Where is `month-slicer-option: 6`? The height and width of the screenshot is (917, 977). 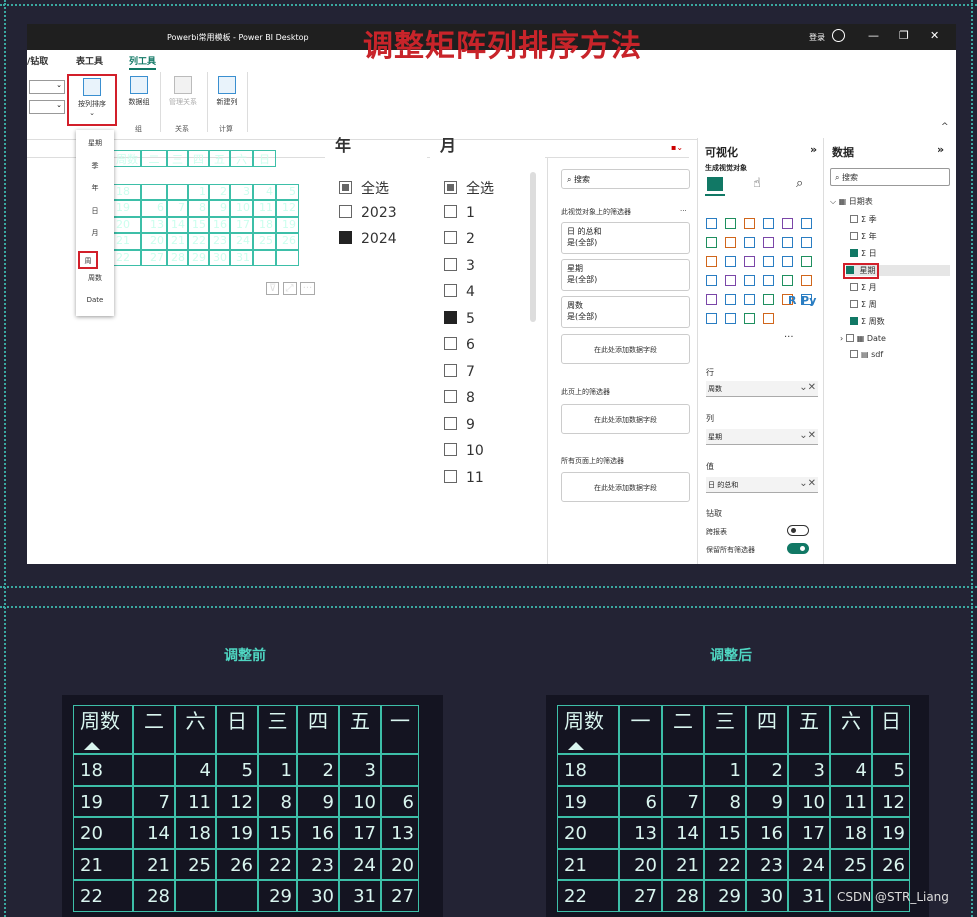
month-slicer-option: 6 is located at coordinates (459, 345).